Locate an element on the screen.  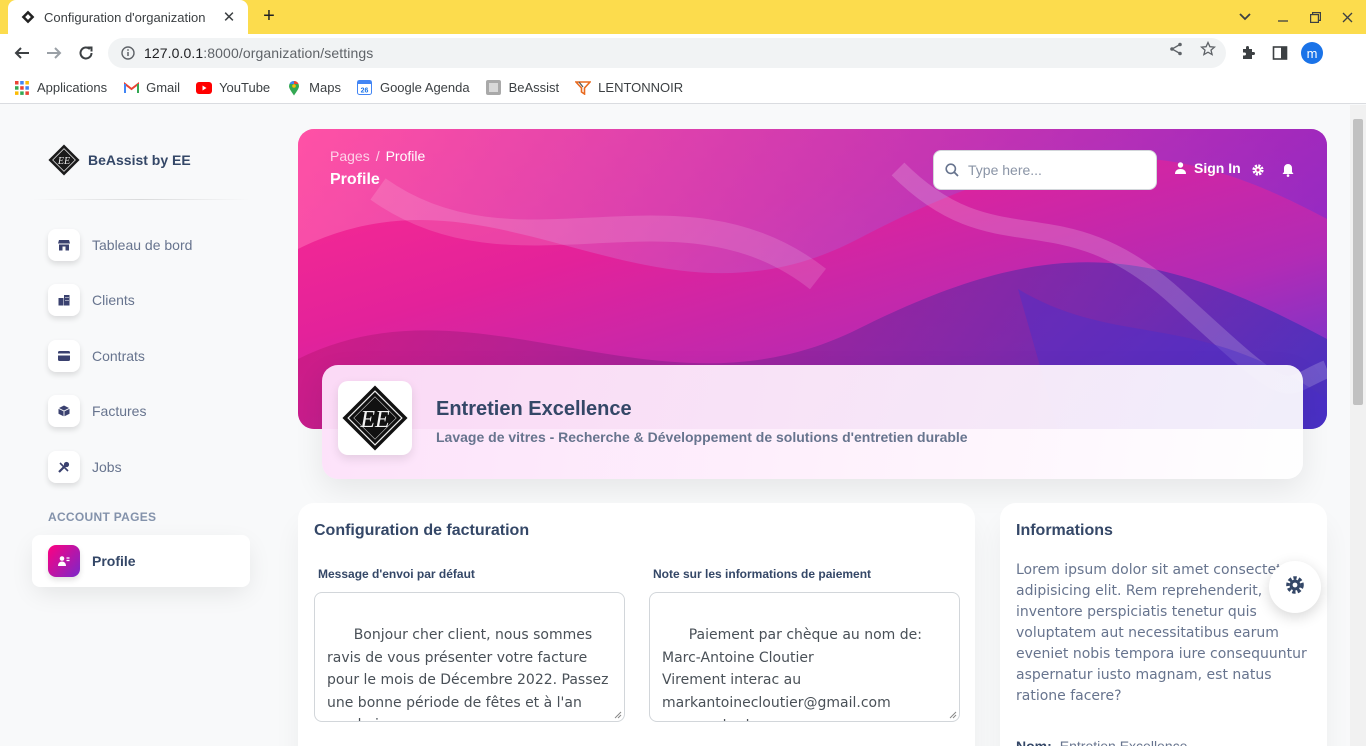
browser-tab: Configuration d'organization ✕ is located at coordinates (128, 17).